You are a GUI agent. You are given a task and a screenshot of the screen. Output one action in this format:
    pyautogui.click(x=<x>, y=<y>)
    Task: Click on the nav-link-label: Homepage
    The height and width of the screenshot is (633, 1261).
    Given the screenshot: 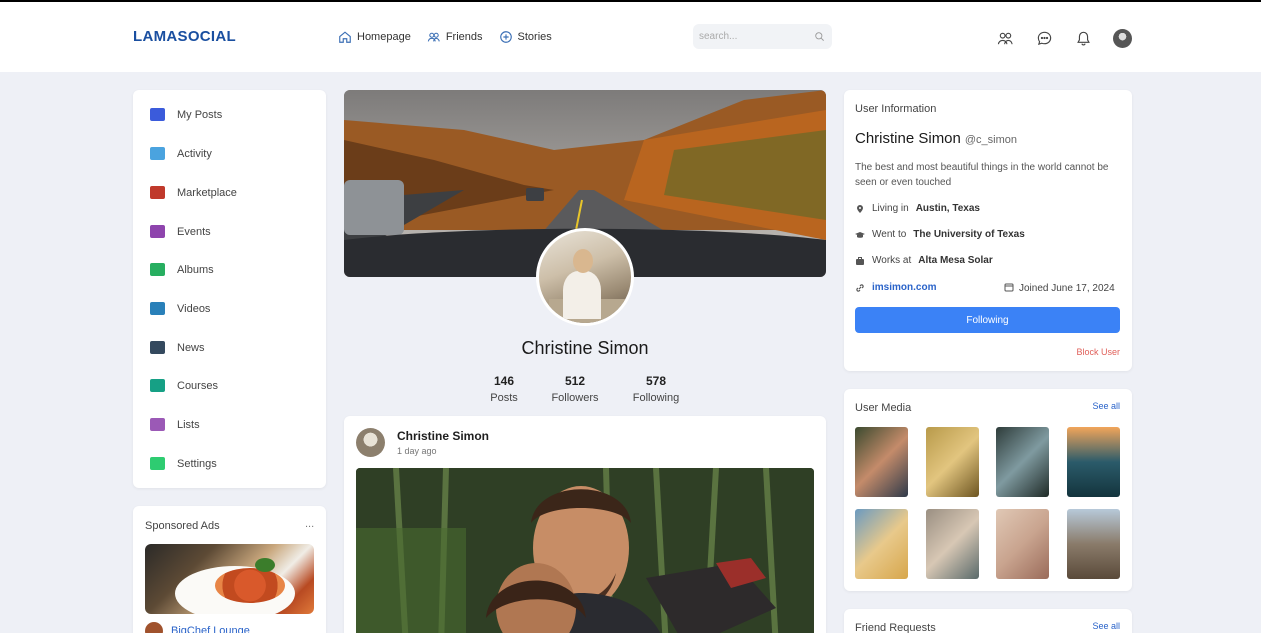 What is the action you would take?
    pyautogui.click(x=384, y=37)
    